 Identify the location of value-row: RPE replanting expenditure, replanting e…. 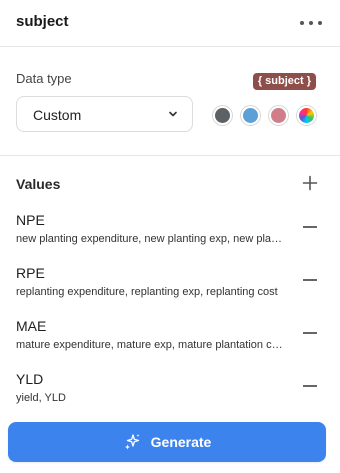
(170, 290).